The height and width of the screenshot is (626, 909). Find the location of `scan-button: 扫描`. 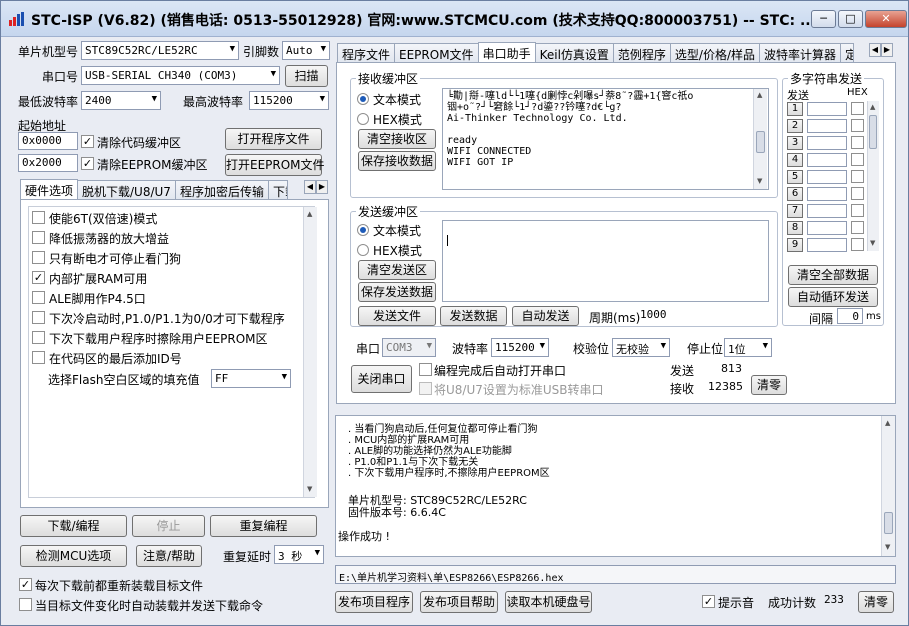

scan-button: 扫描 is located at coordinates (306, 76).